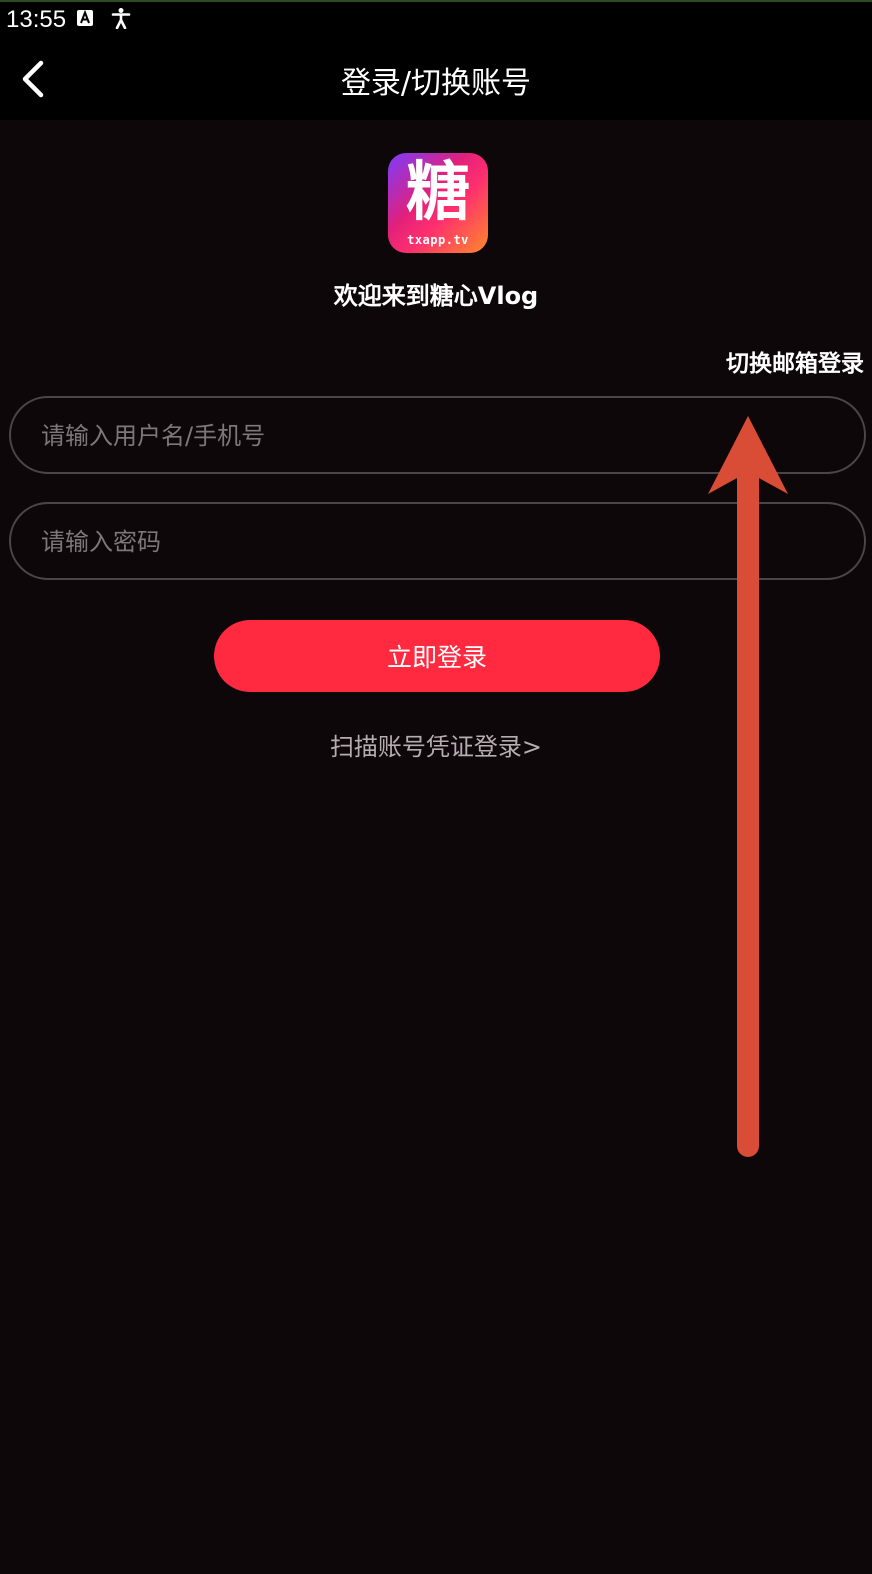  Describe the element at coordinates (36, 19) in the screenshot. I see `status-time: 13:55` at that location.